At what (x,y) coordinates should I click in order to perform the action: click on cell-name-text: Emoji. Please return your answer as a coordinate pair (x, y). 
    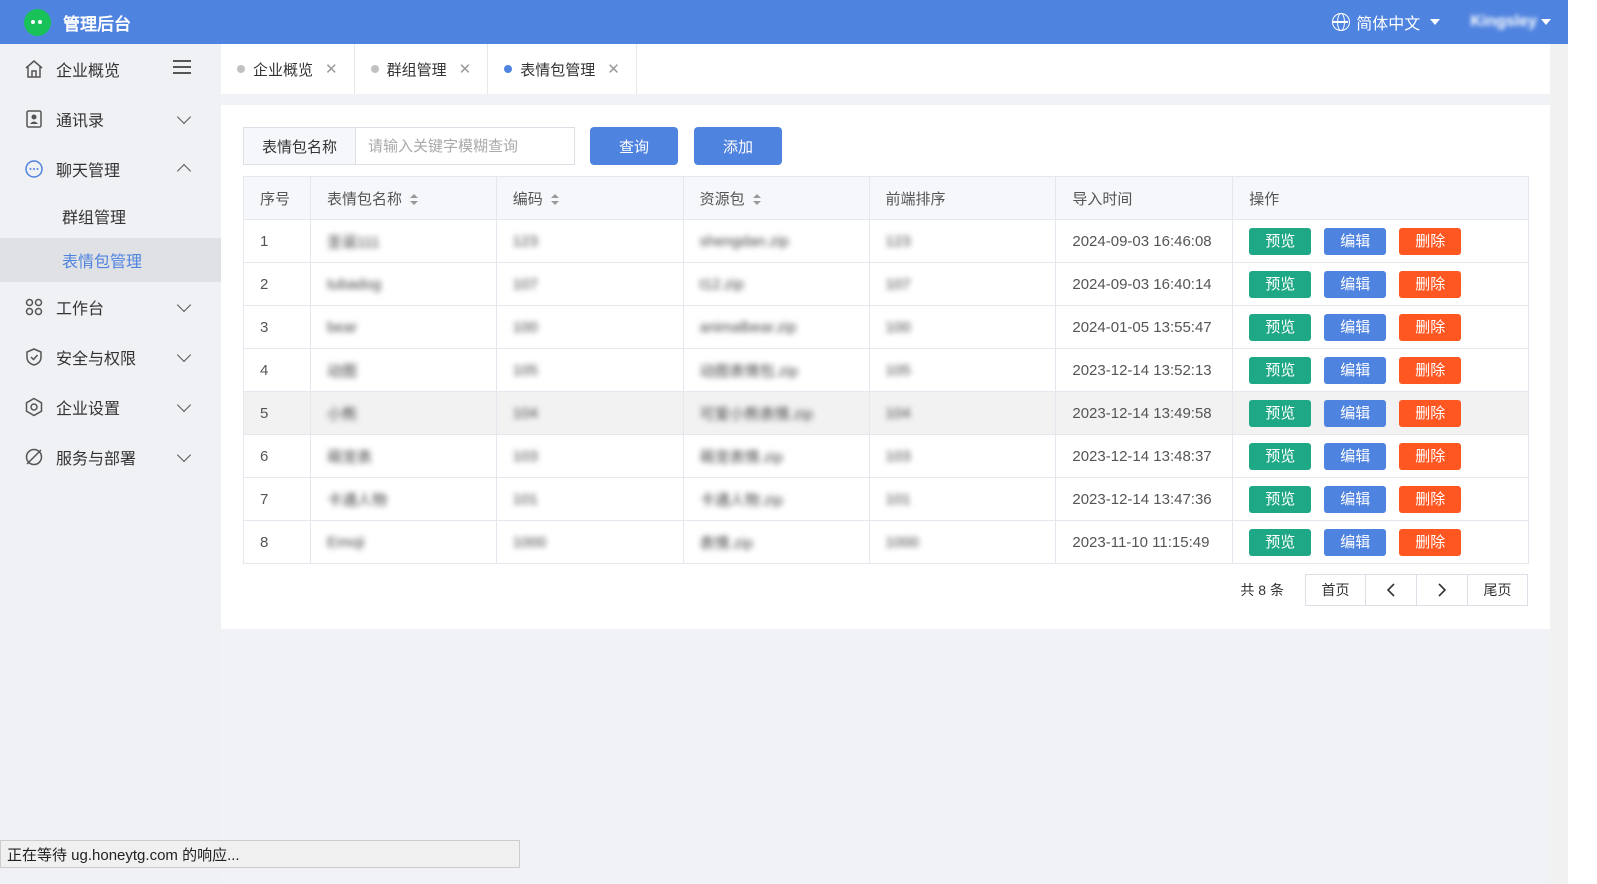
    Looking at the image, I should click on (345, 542).